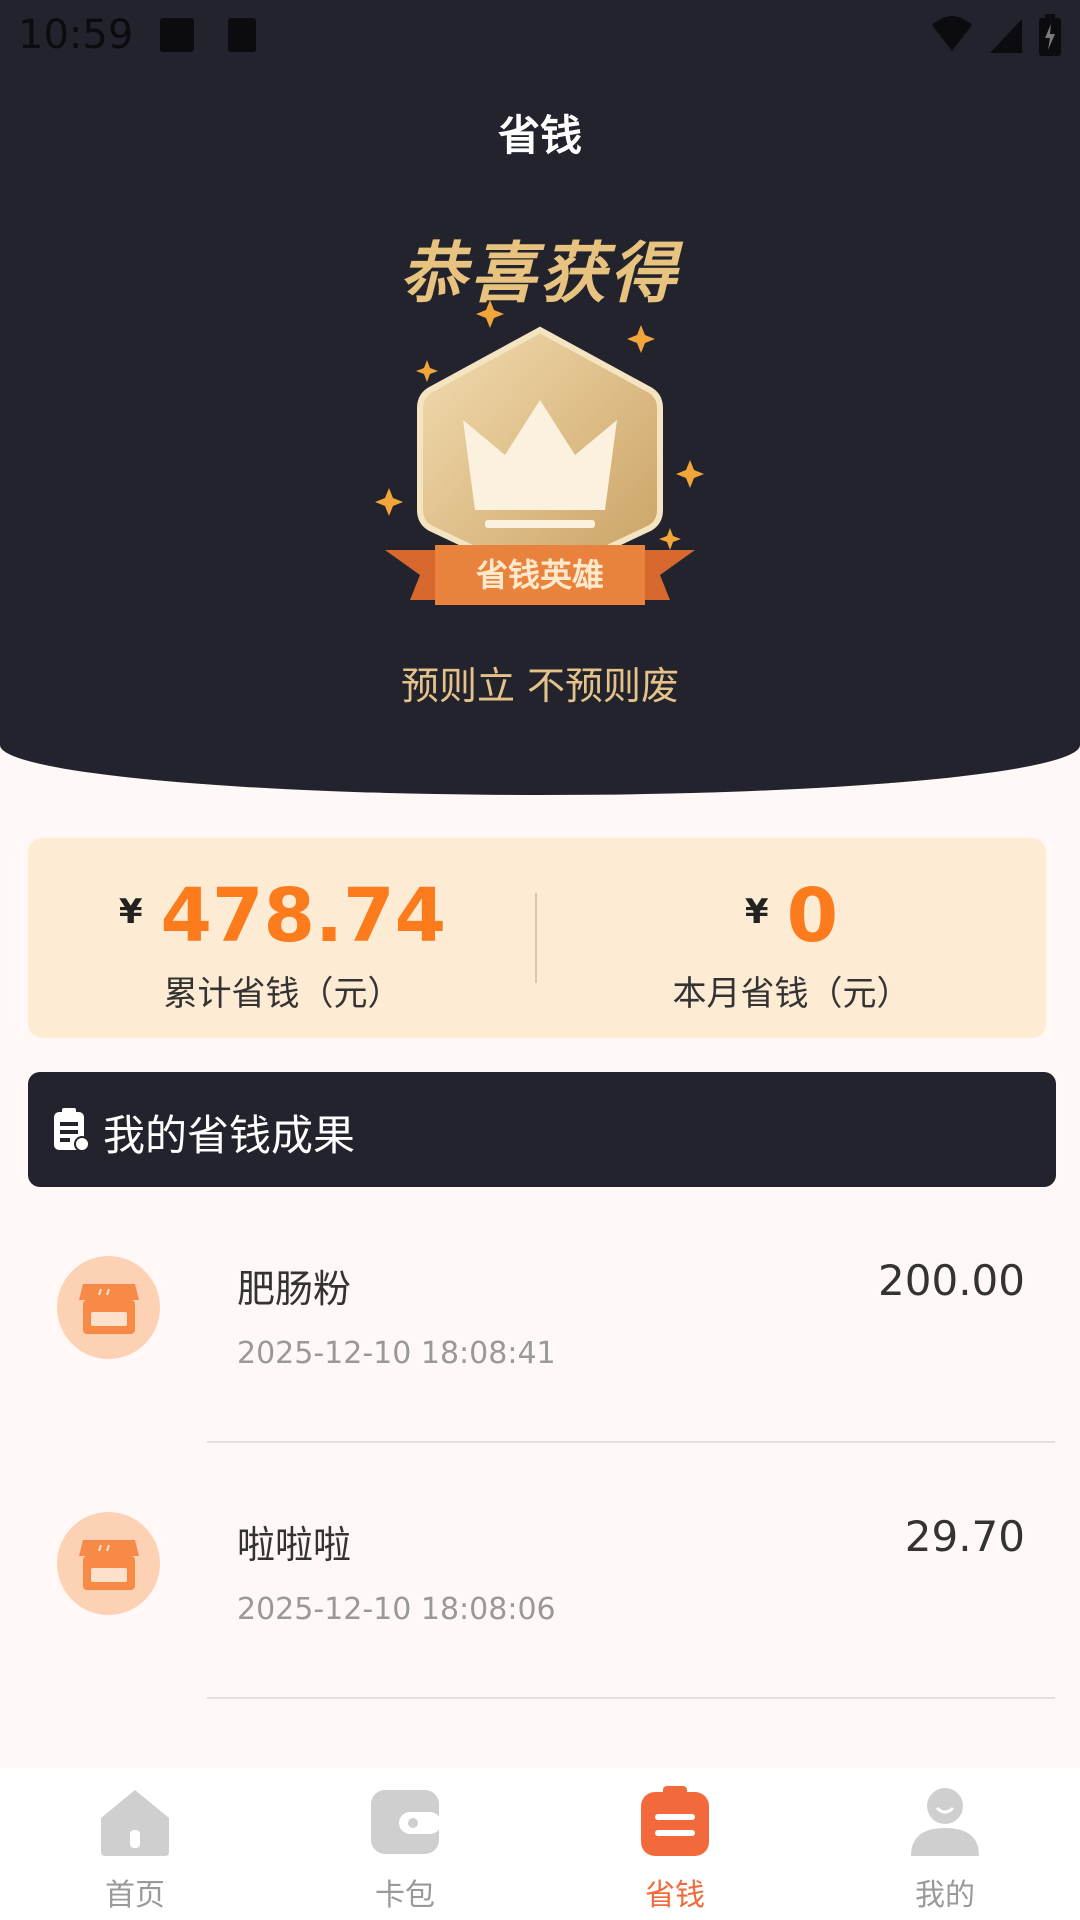 The image size is (1080, 1920). Describe the element at coordinates (242, 35) in the screenshot. I see `font-notification-icon` at that location.